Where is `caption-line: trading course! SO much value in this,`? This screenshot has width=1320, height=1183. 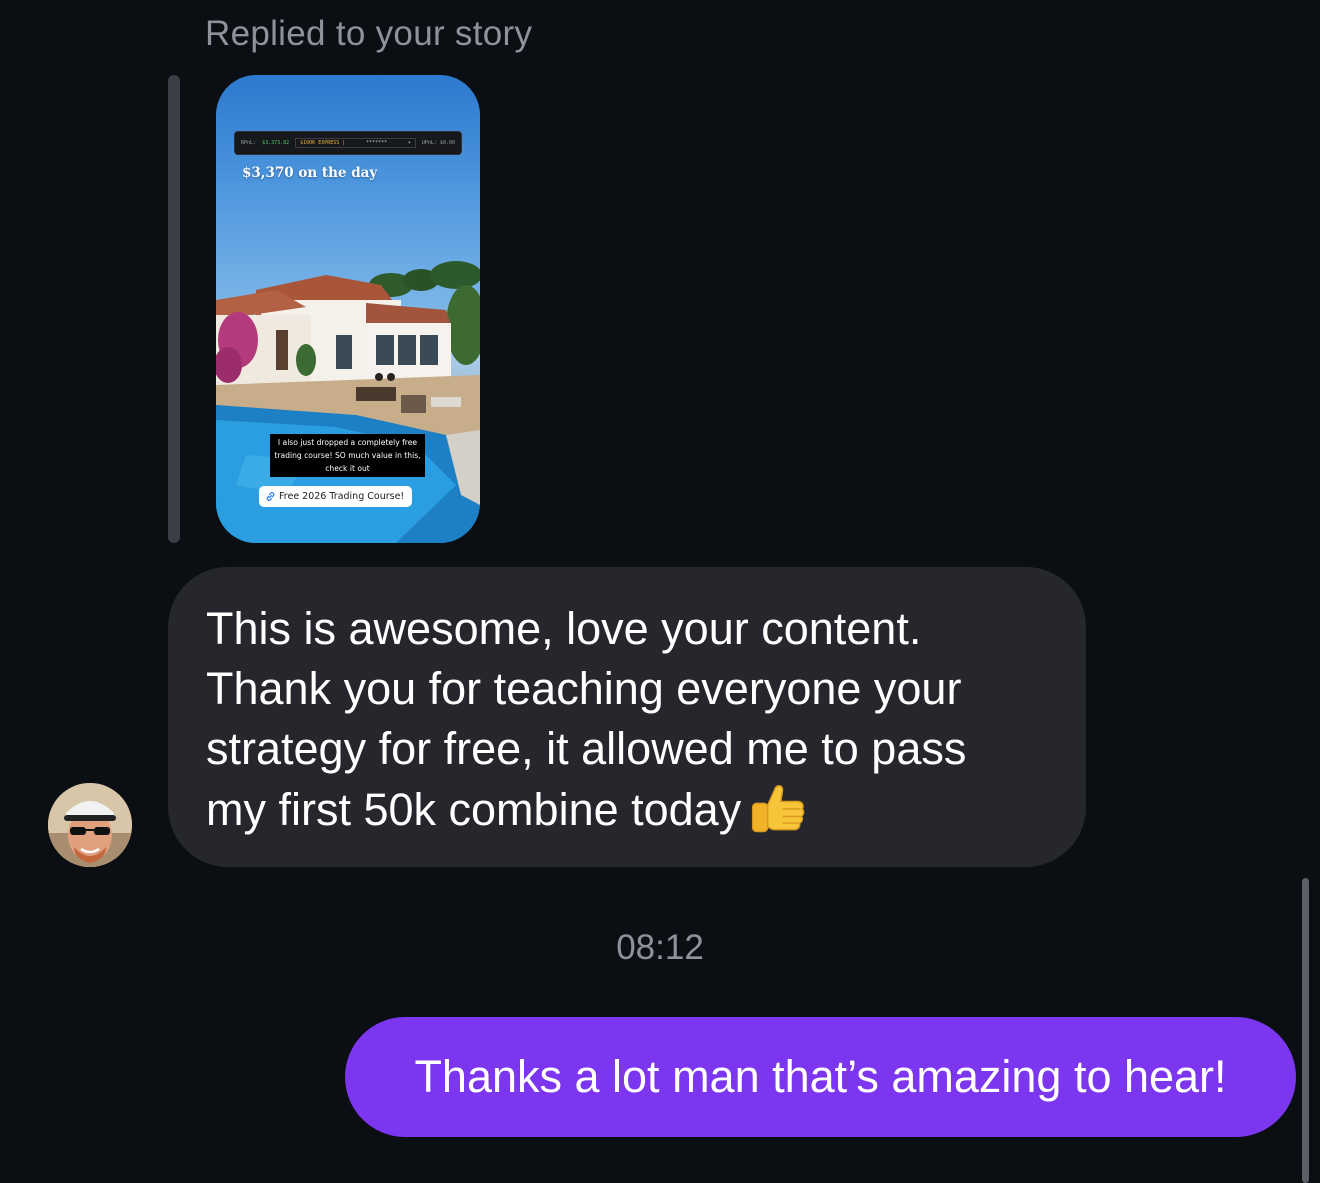 caption-line: trading course! SO much value in this, is located at coordinates (347, 455).